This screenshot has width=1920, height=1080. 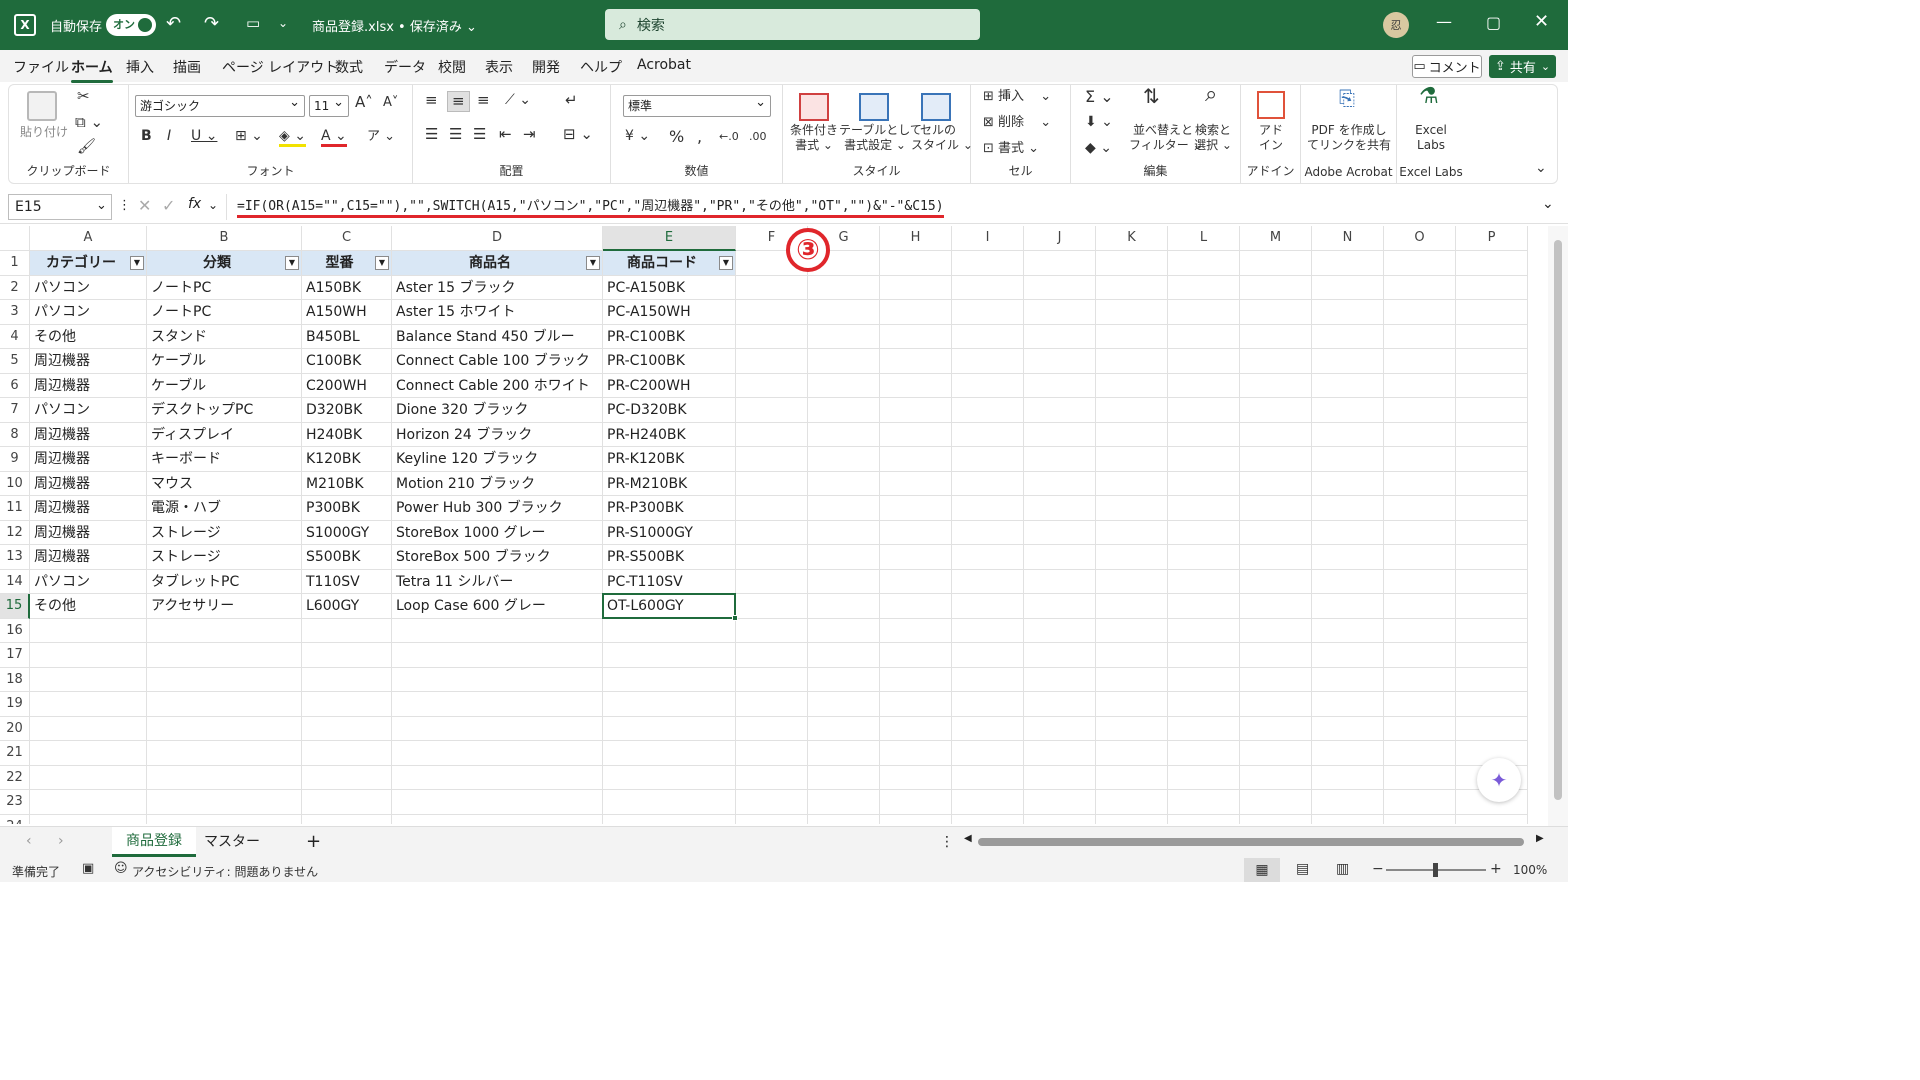 What do you see at coordinates (381, 136) in the screenshot?
I see `phonetic-icon: ア ⌄` at bounding box center [381, 136].